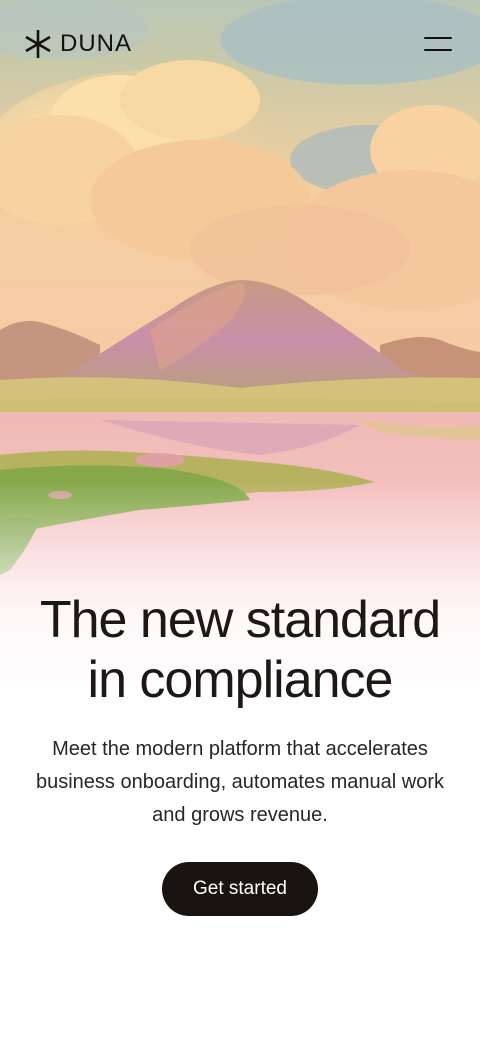 The width and height of the screenshot is (480, 1040). What do you see at coordinates (38, 44) in the screenshot?
I see `asterisk-logo-icon` at bounding box center [38, 44].